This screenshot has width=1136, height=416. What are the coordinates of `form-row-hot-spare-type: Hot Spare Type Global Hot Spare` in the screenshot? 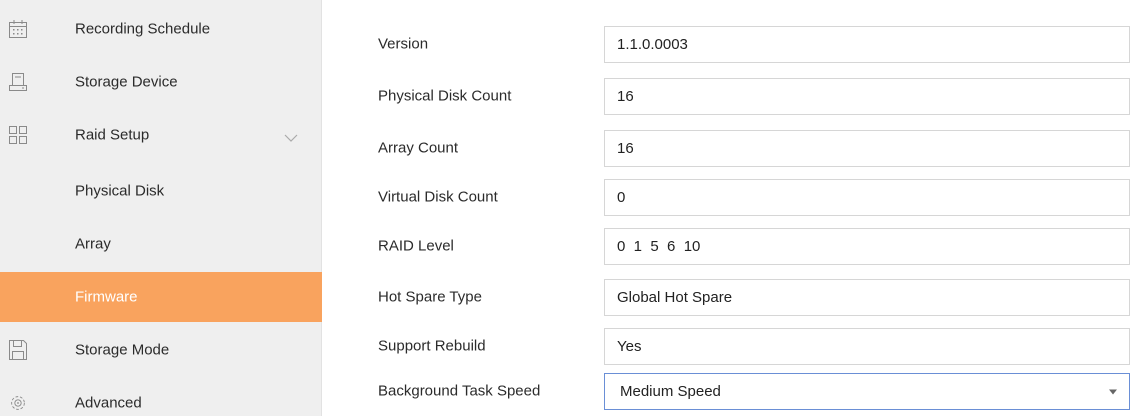 It's located at (729, 297).